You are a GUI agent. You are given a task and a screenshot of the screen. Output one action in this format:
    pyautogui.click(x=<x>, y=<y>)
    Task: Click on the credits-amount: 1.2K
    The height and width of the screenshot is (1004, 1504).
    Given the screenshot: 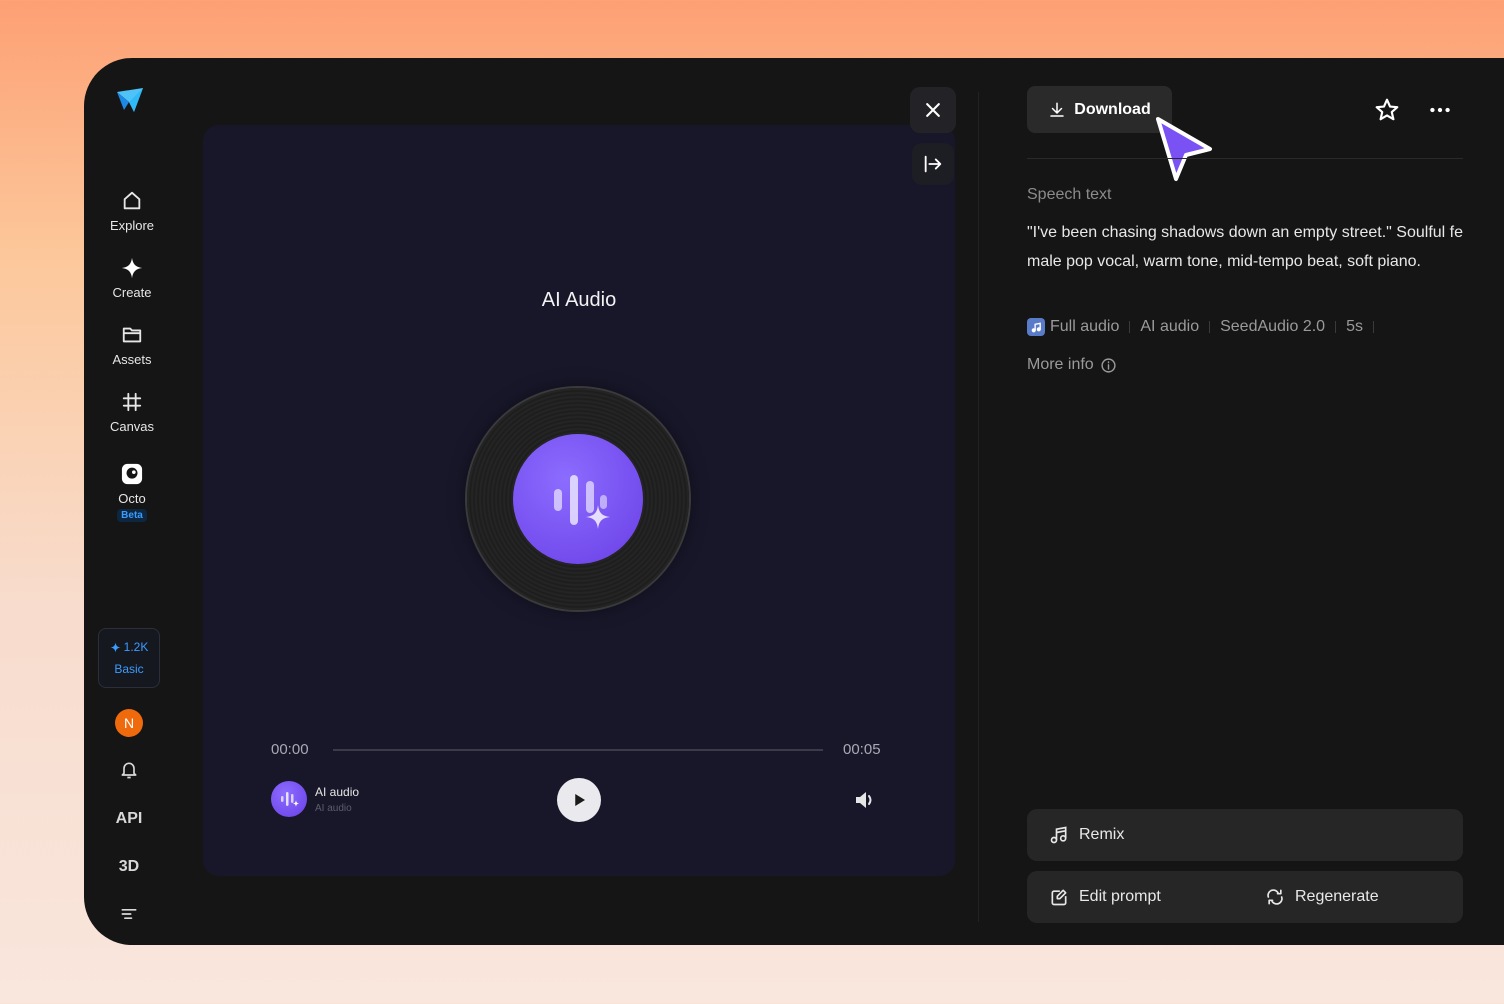 What is the action you would take?
    pyautogui.click(x=129, y=647)
    